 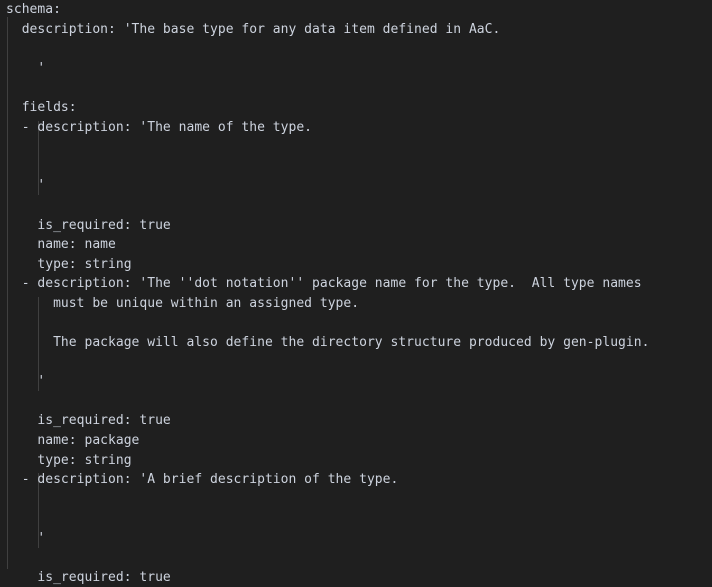 I want to click on code-line: name, so click(x=356, y=245).